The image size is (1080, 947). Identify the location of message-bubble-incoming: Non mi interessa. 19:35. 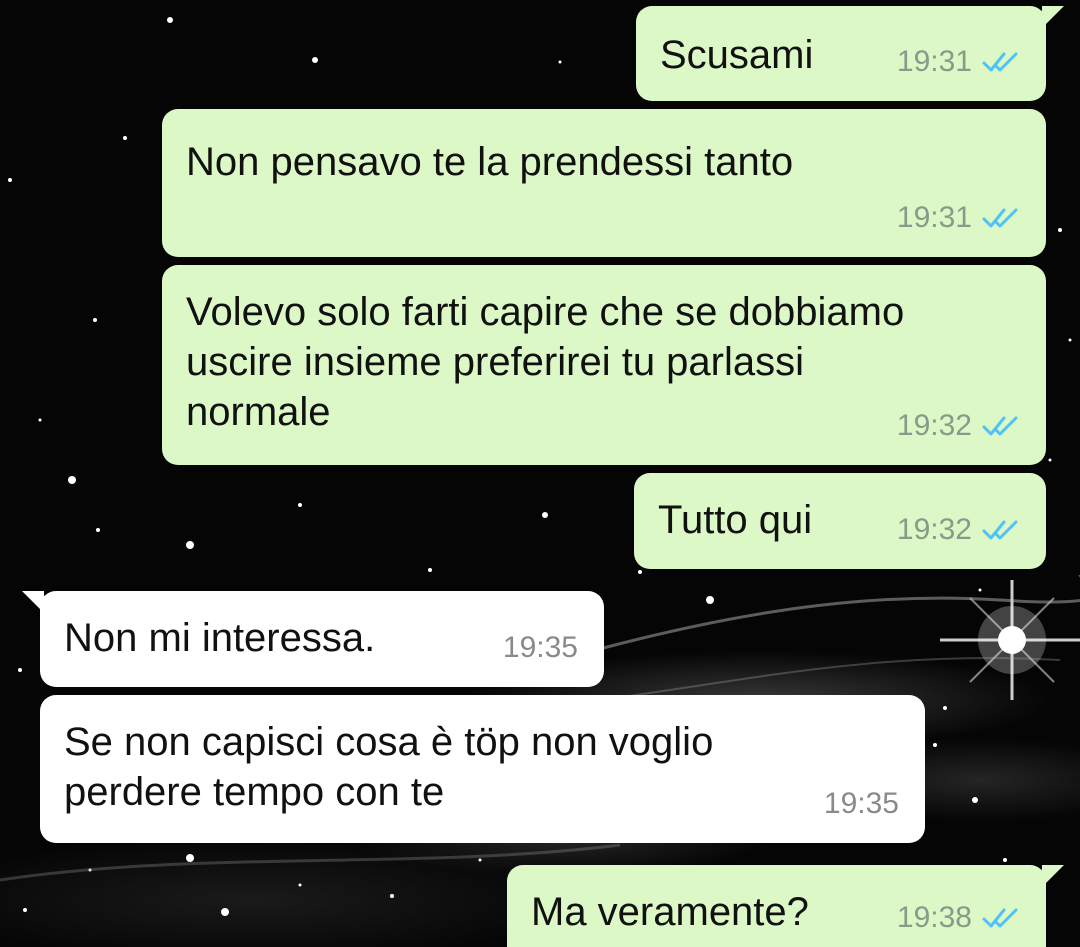
(313, 639).